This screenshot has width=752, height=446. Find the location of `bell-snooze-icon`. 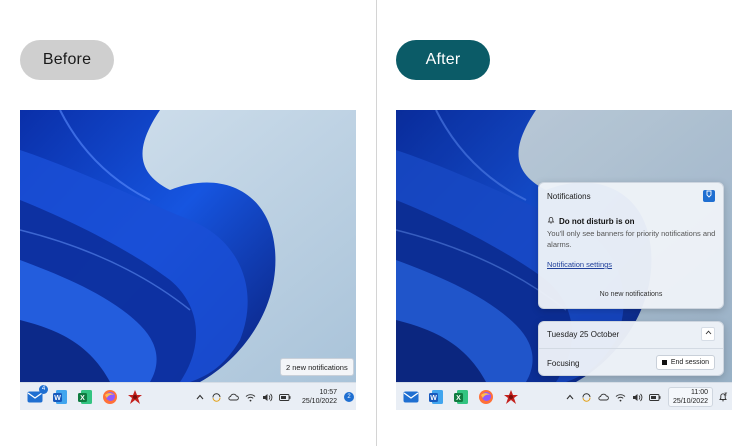

bell-snooze-icon is located at coordinates (551, 221).